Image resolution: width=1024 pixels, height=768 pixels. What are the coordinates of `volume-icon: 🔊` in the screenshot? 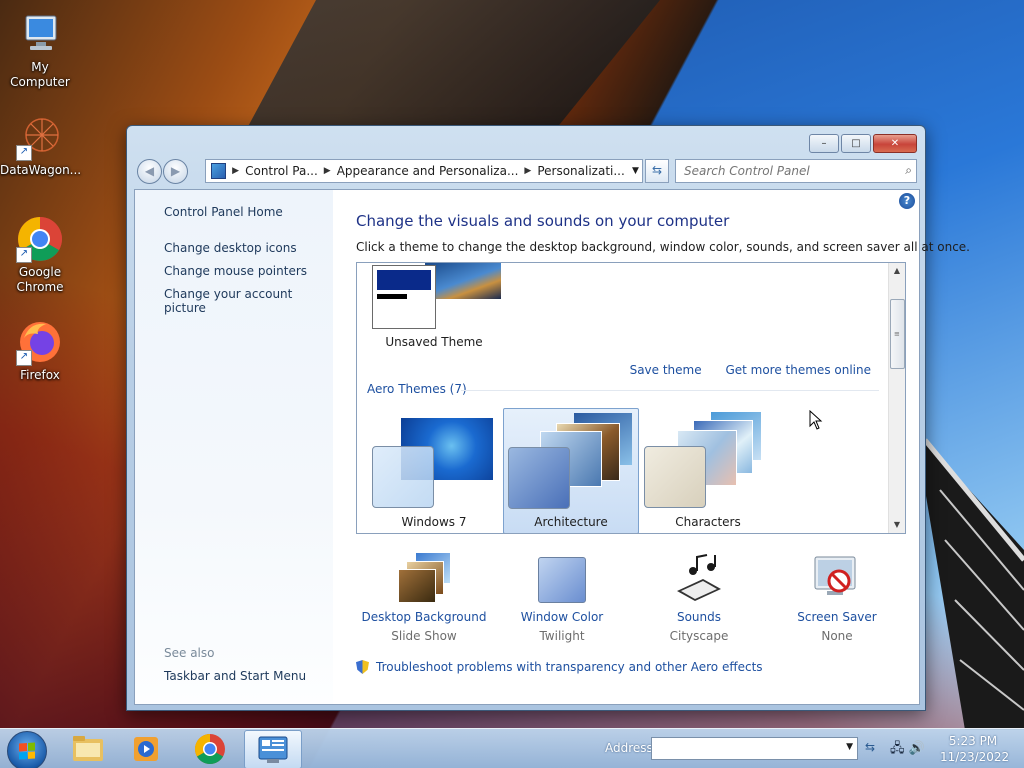 It's located at (917, 748).